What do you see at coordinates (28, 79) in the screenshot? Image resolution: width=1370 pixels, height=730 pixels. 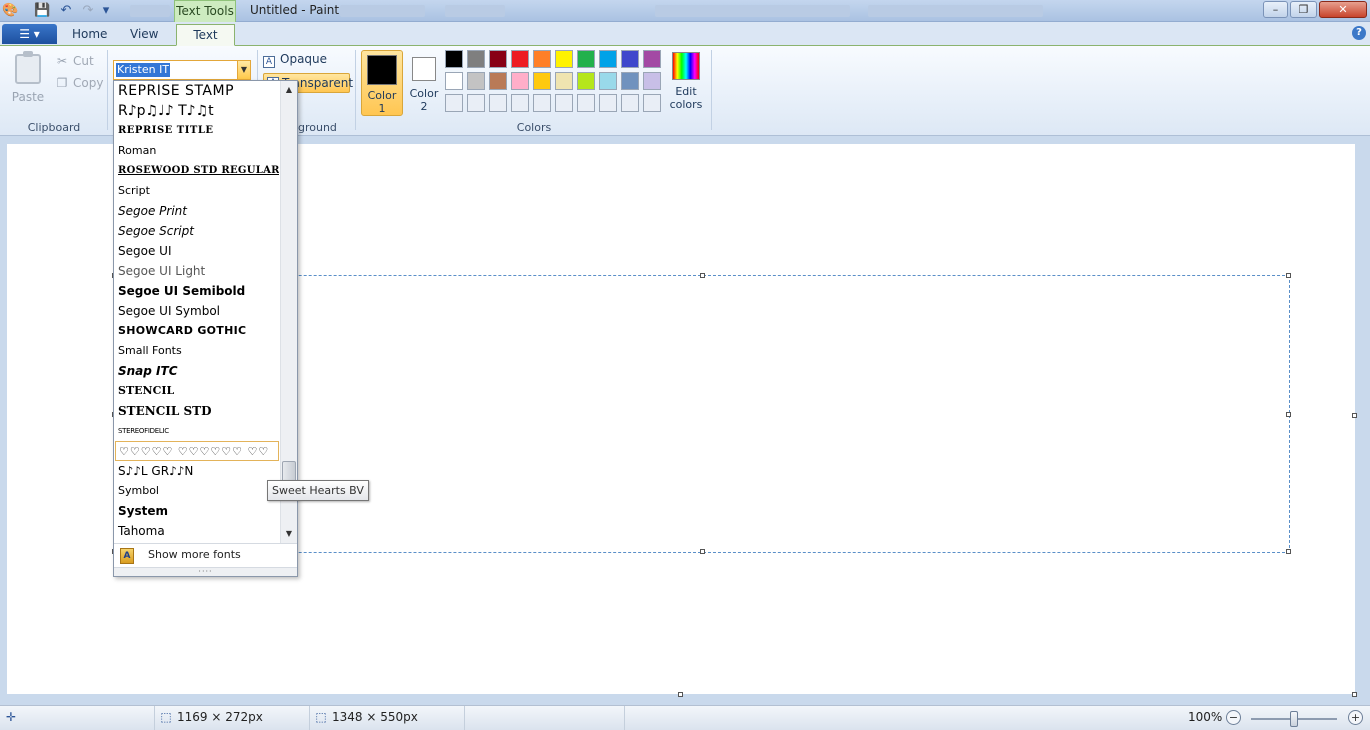 I see `paste-button: Paste` at bounding box center [28, 79].